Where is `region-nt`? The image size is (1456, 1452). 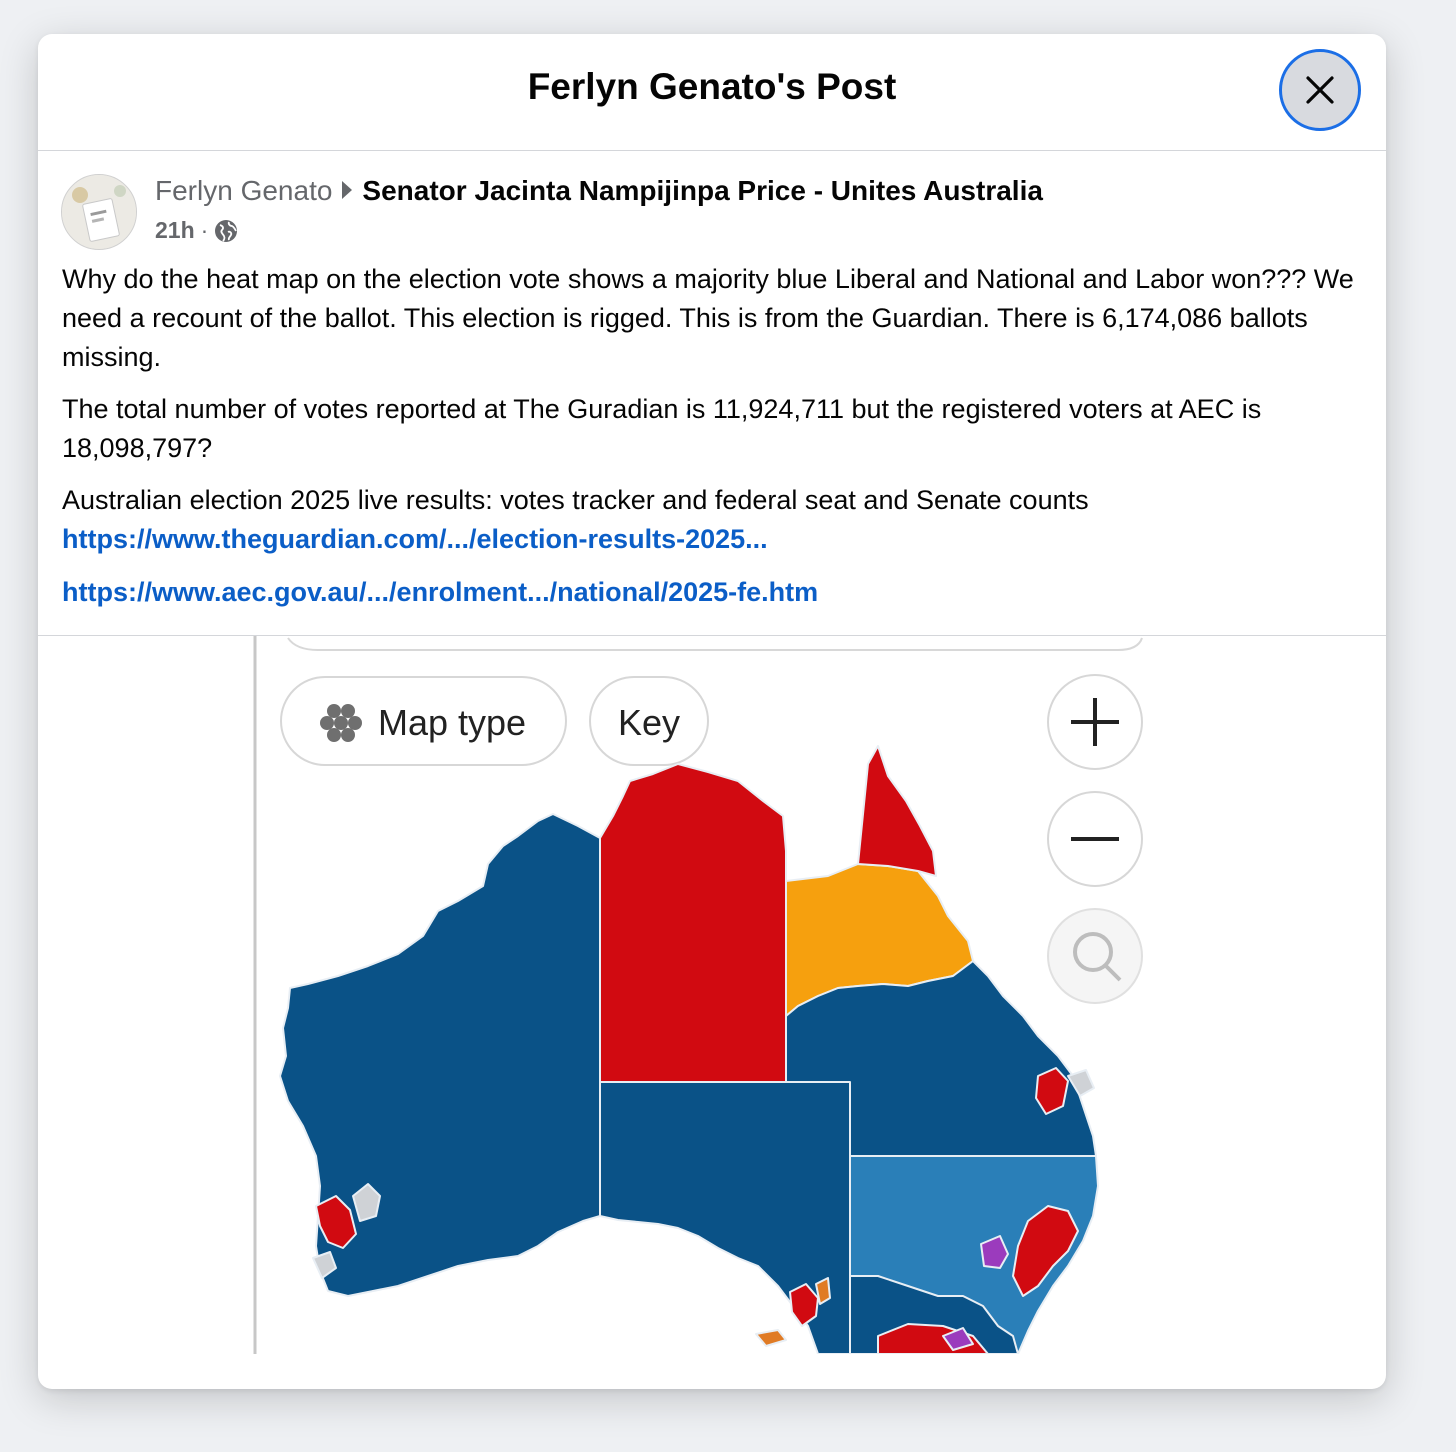
region-nt is located at coordinates (693, 923).